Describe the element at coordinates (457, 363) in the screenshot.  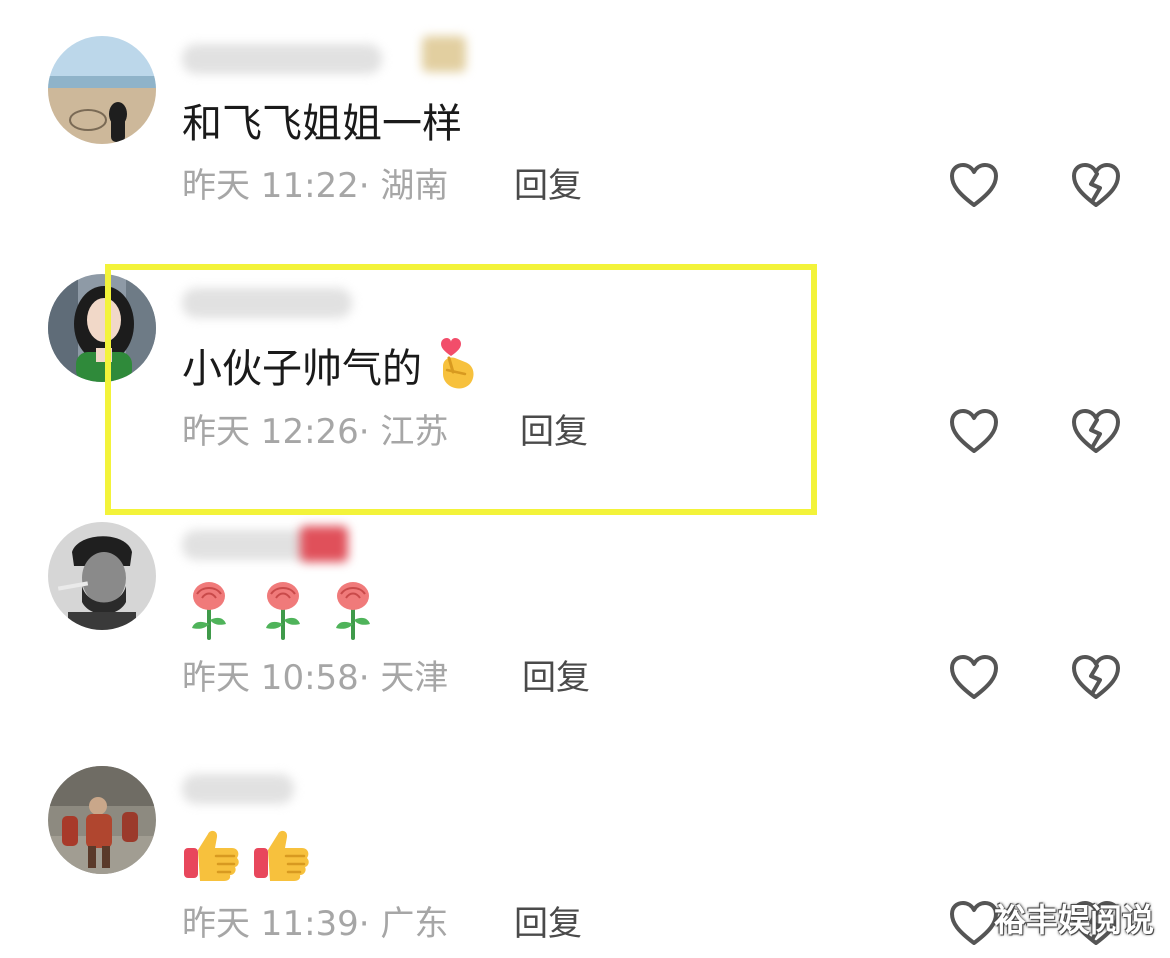
I see `finger-heart-emoji` at that location.